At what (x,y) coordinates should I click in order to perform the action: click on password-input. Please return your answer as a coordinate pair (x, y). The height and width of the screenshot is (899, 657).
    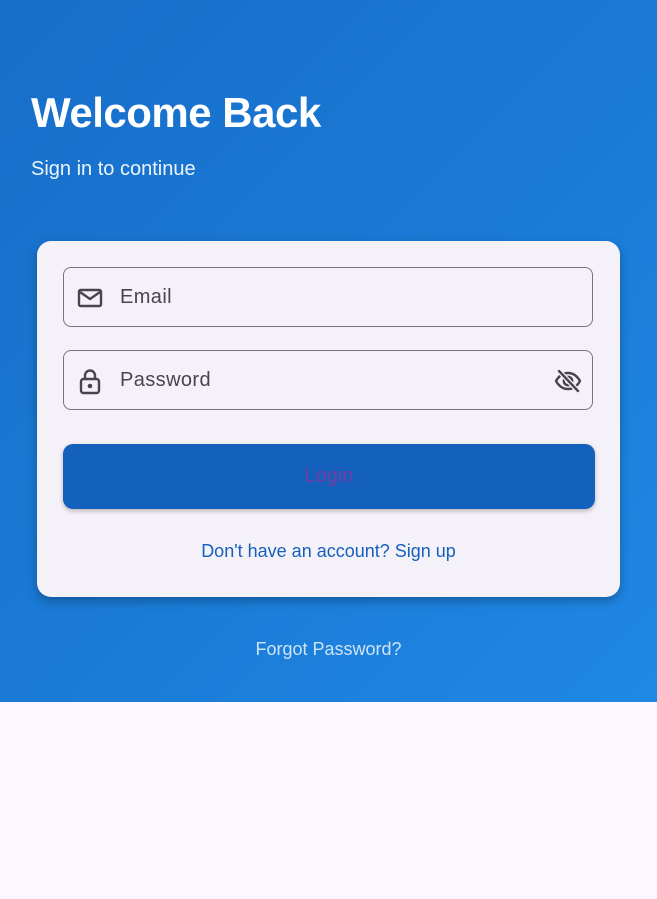
    Looking at the image, I should click on (330, 380).